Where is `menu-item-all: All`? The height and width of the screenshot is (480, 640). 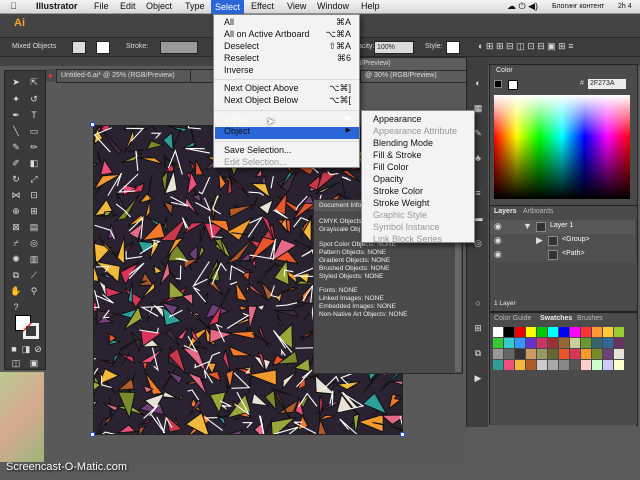 menu-item-all: All is located at coordinates (229, 22).